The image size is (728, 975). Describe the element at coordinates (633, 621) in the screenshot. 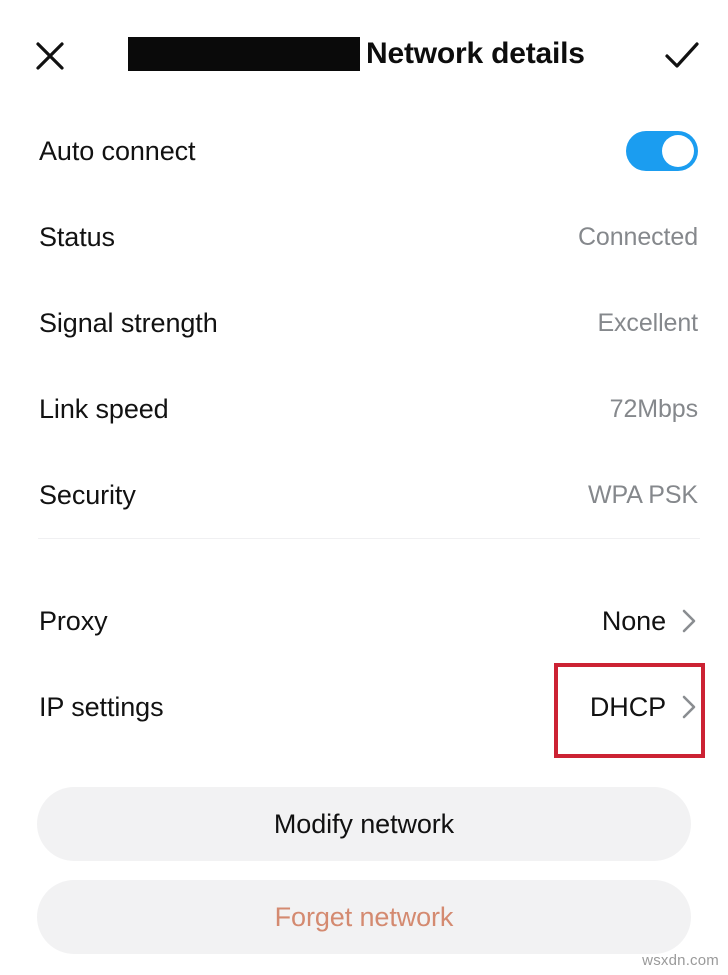

I see `row-value: None` at that location.